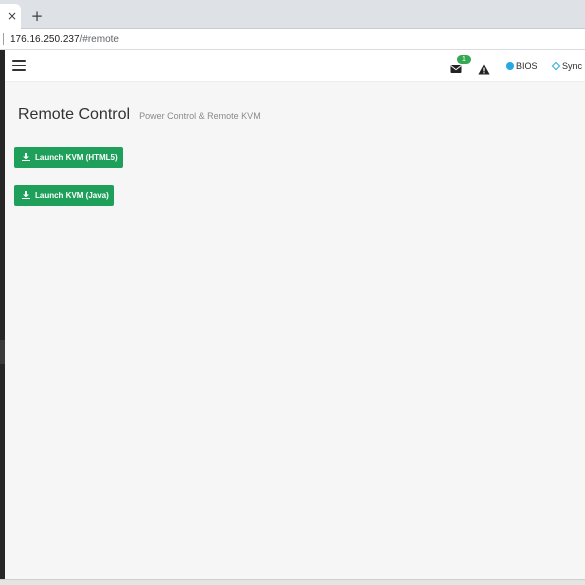  What do you see at coordinates (464, 59) in the screenshot?
I see `message-count-badge: 1` at bounding box center [464, 59].